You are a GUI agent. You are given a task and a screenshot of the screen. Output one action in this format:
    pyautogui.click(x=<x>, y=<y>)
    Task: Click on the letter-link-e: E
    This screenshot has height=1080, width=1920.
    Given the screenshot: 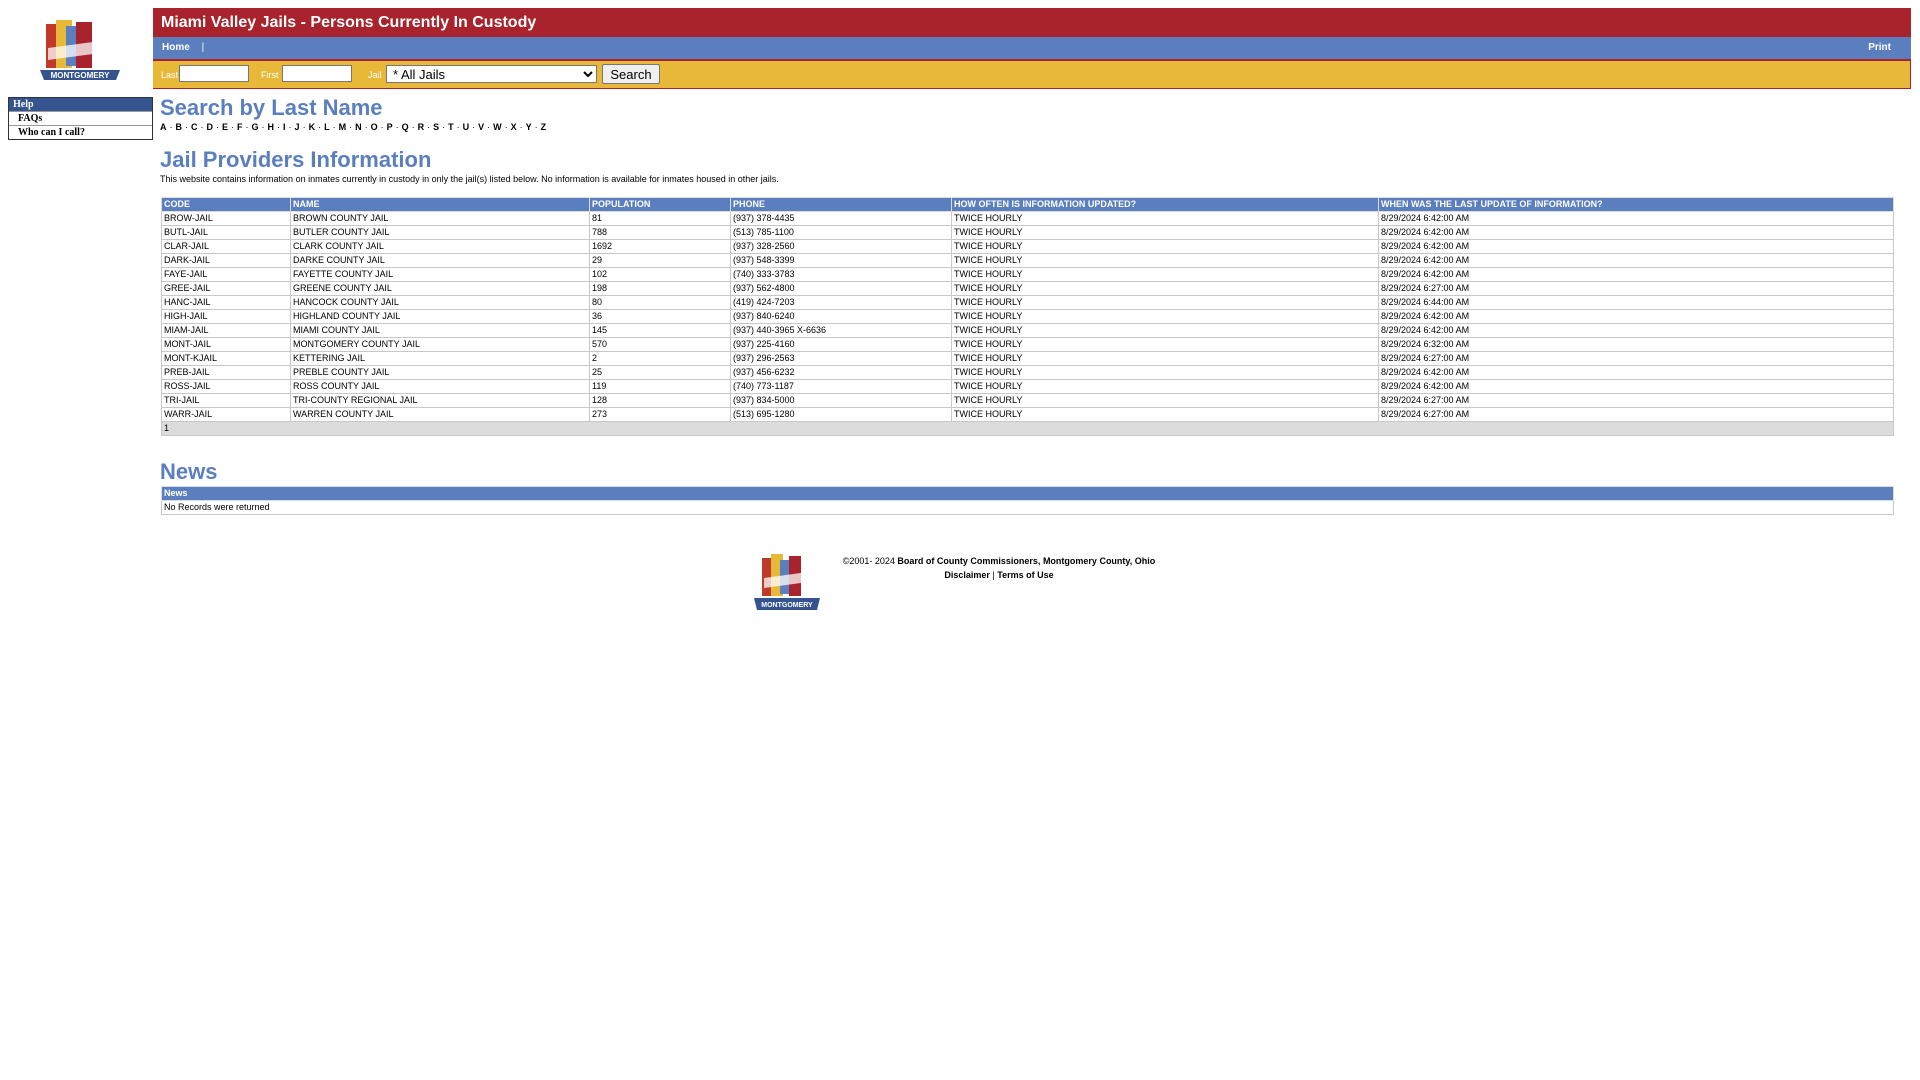 What is the action you would take?
    pyautogui.click(x=225, y=127)
    